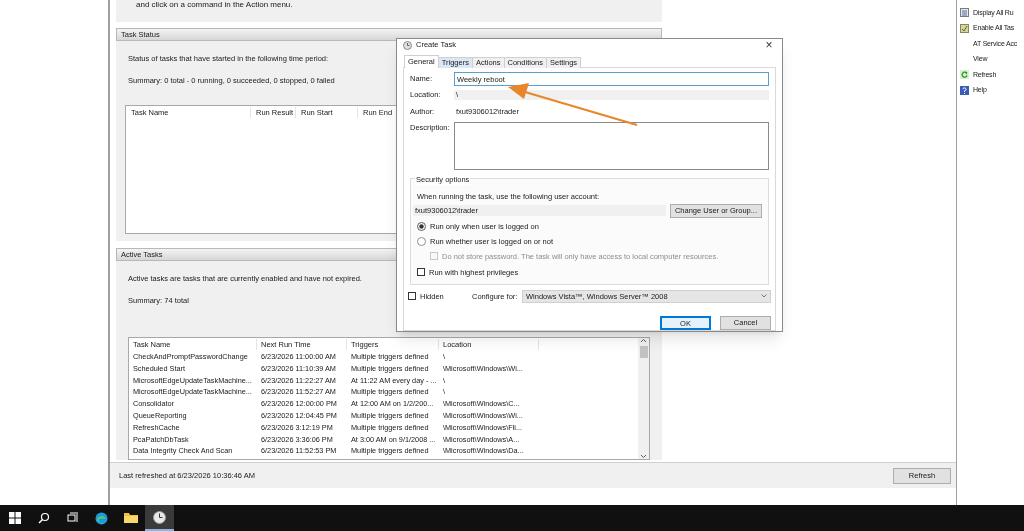 The width and height of the screenshot is (1024, 531). I want to click on instruction-text: and click on a command in the Action menu., so click(214, 4).